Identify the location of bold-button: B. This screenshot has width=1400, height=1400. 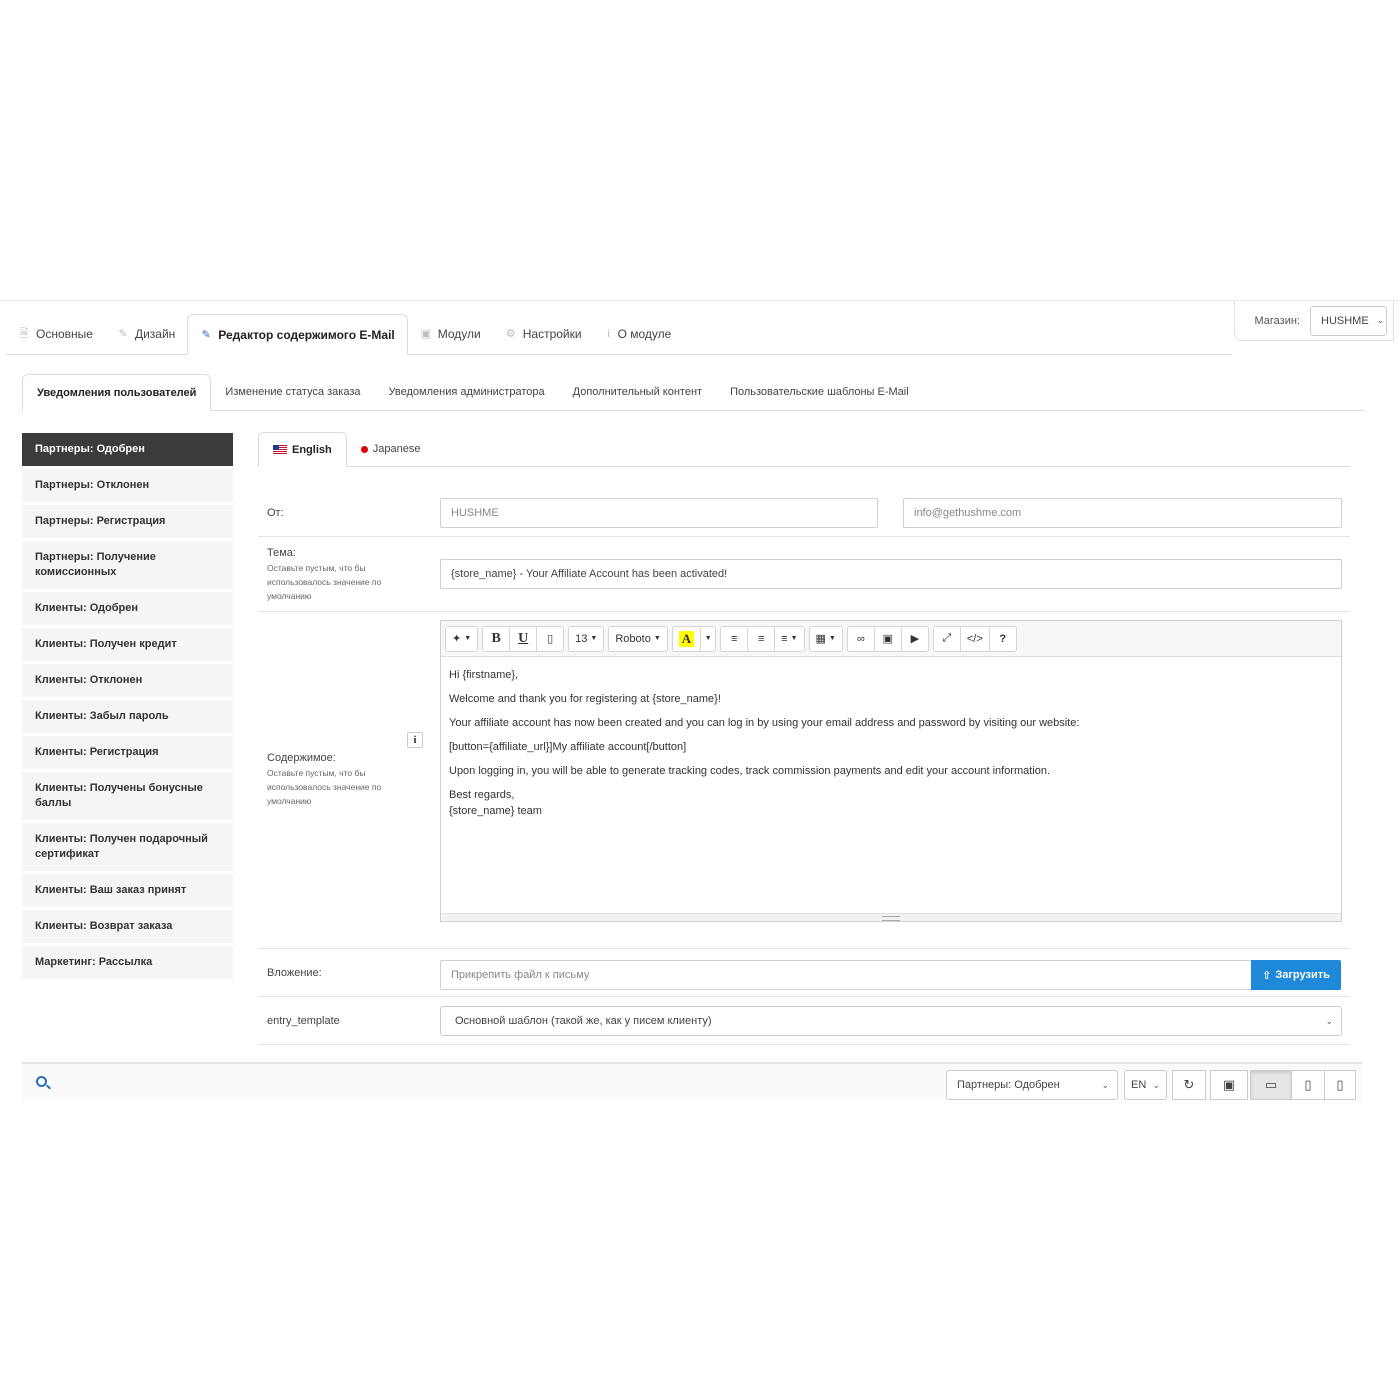
(496, 638).